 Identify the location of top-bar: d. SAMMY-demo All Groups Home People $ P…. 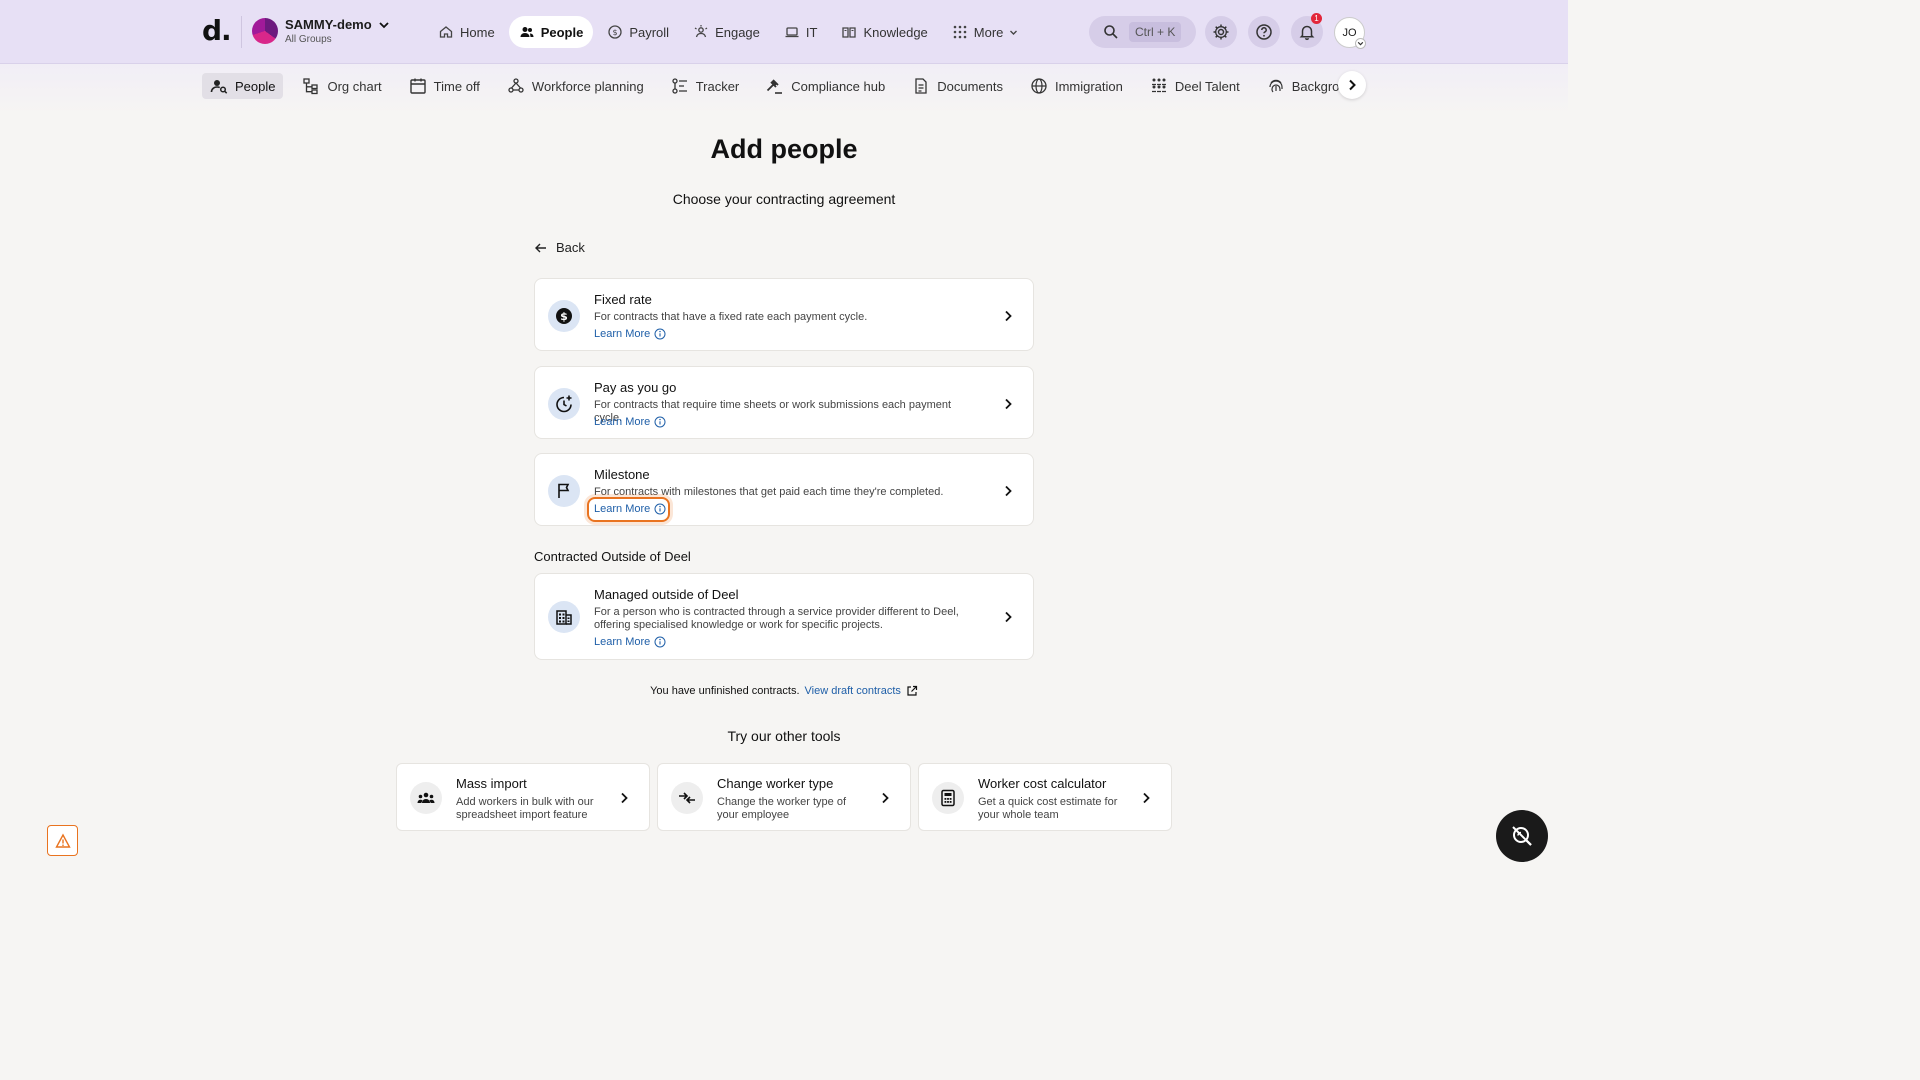
(784, 32).